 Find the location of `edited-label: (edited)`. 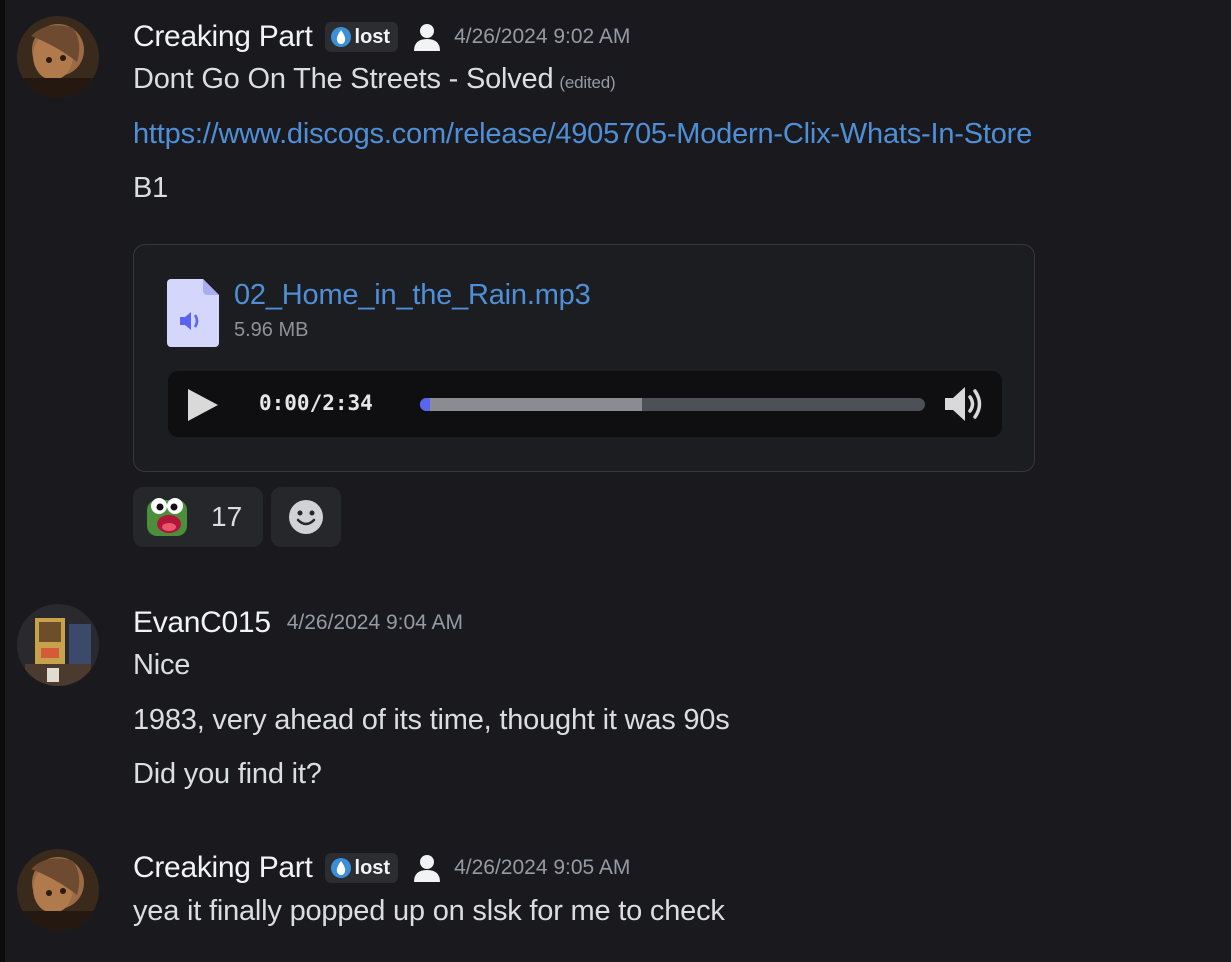

edited-label: (edited) is located at coordinates (587, 82).